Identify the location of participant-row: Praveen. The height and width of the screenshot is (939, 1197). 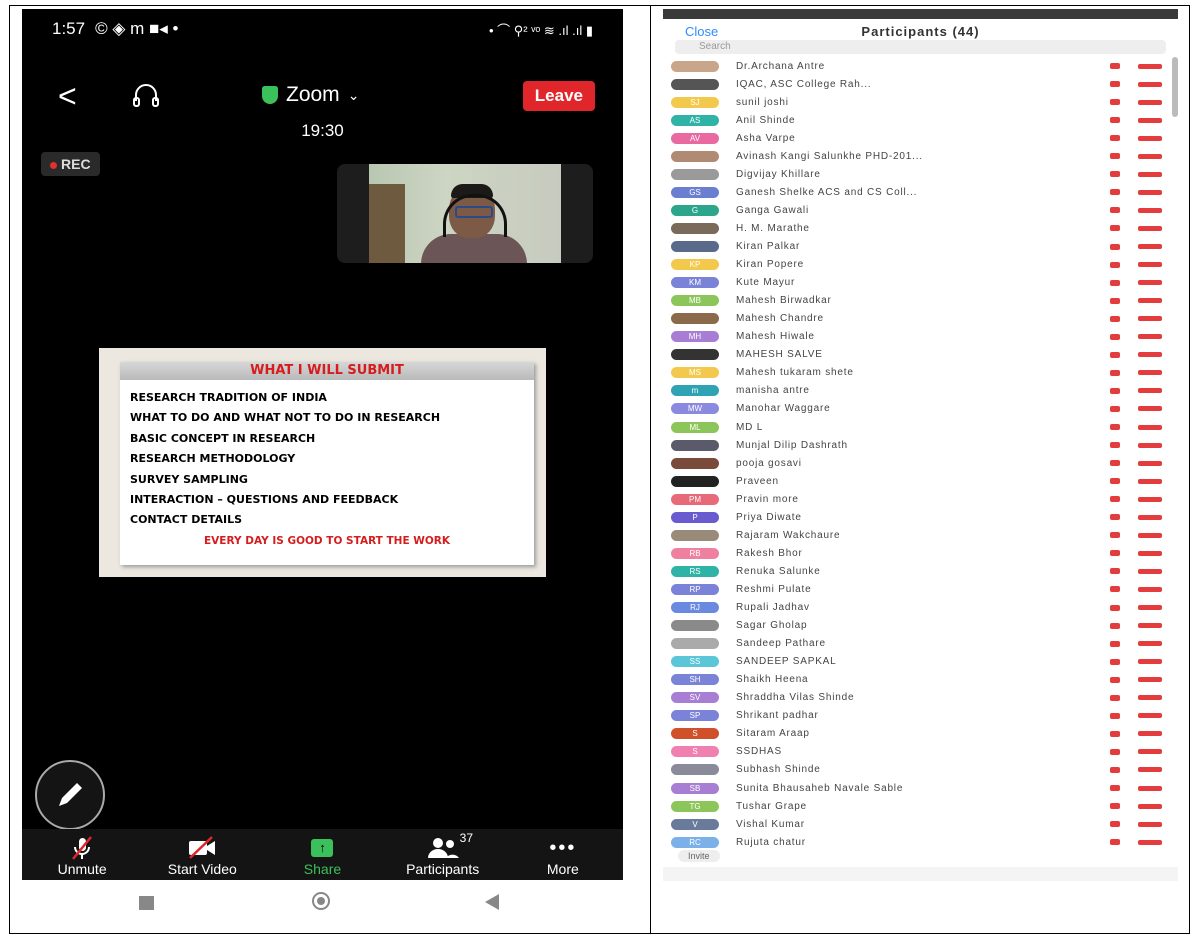
(916, 481).